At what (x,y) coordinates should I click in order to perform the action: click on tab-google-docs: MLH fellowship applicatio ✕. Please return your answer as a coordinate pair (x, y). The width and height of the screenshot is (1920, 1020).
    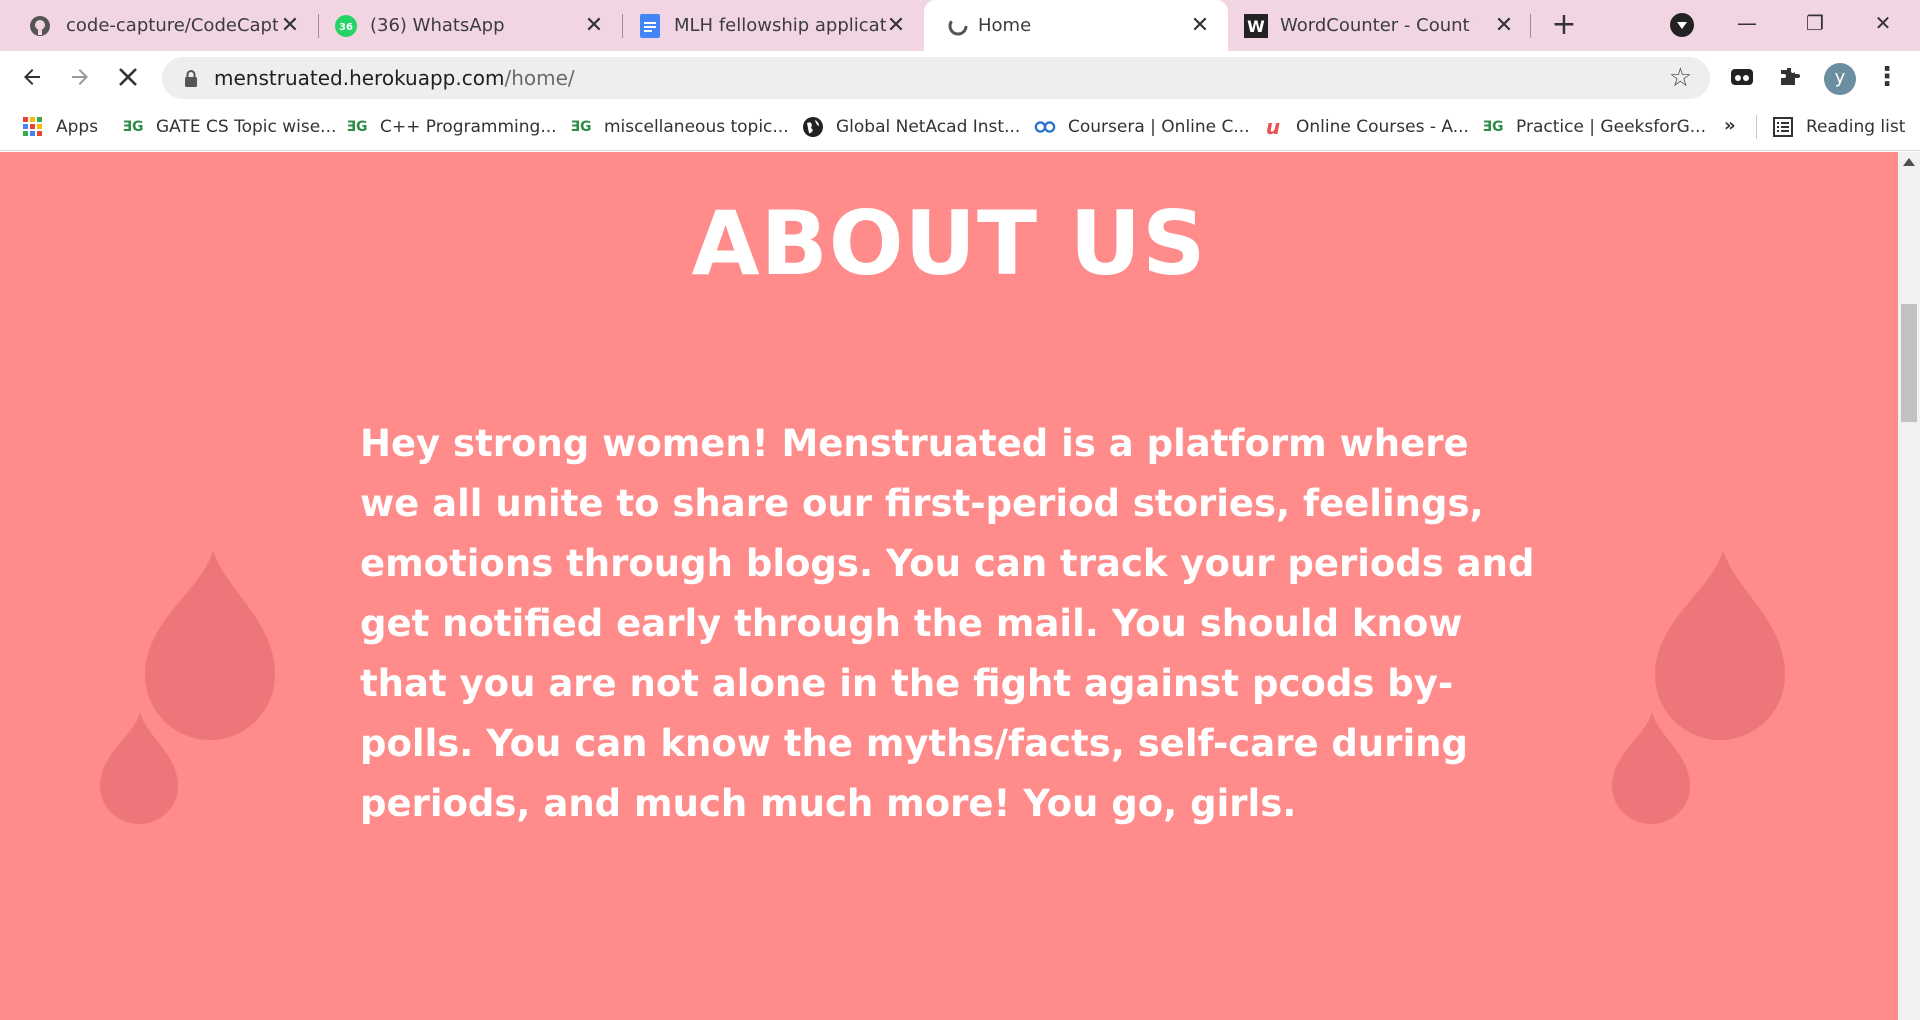
    Looking at the image, I should click on (773, 25).